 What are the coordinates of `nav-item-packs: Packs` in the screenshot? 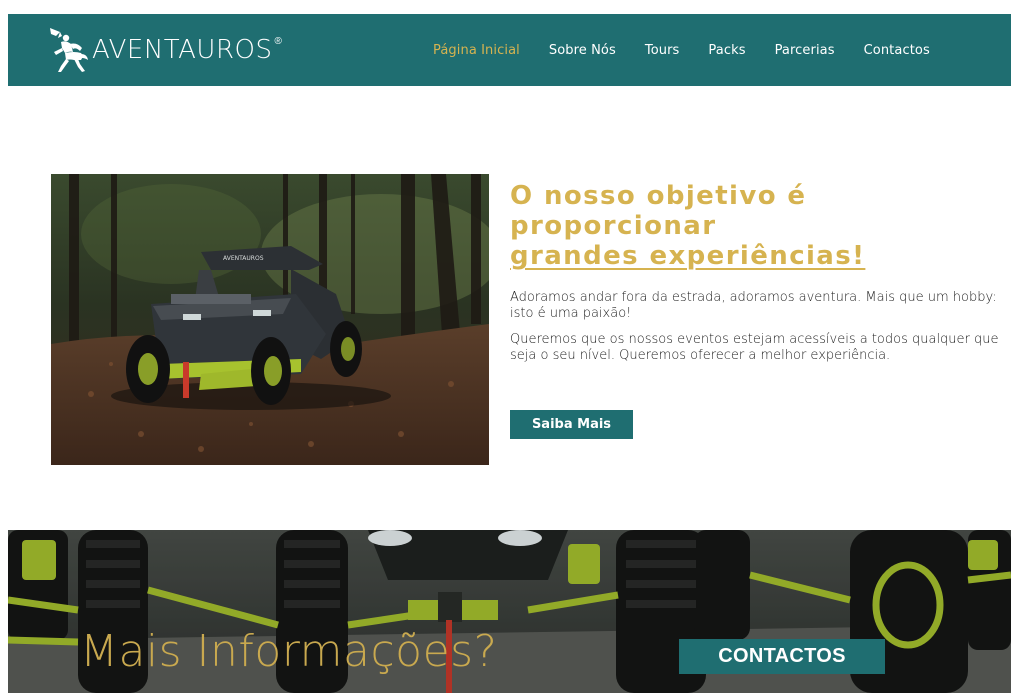 It's located at (726, 50).